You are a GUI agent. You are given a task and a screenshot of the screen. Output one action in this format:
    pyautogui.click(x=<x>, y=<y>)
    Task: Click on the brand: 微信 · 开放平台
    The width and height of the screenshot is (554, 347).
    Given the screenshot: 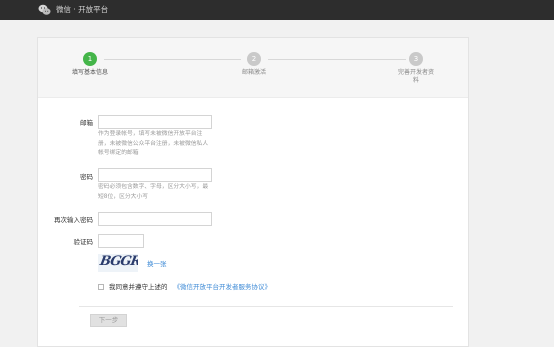 What is the action you would take?
    pyautogui.click(x=73, y=10)
    